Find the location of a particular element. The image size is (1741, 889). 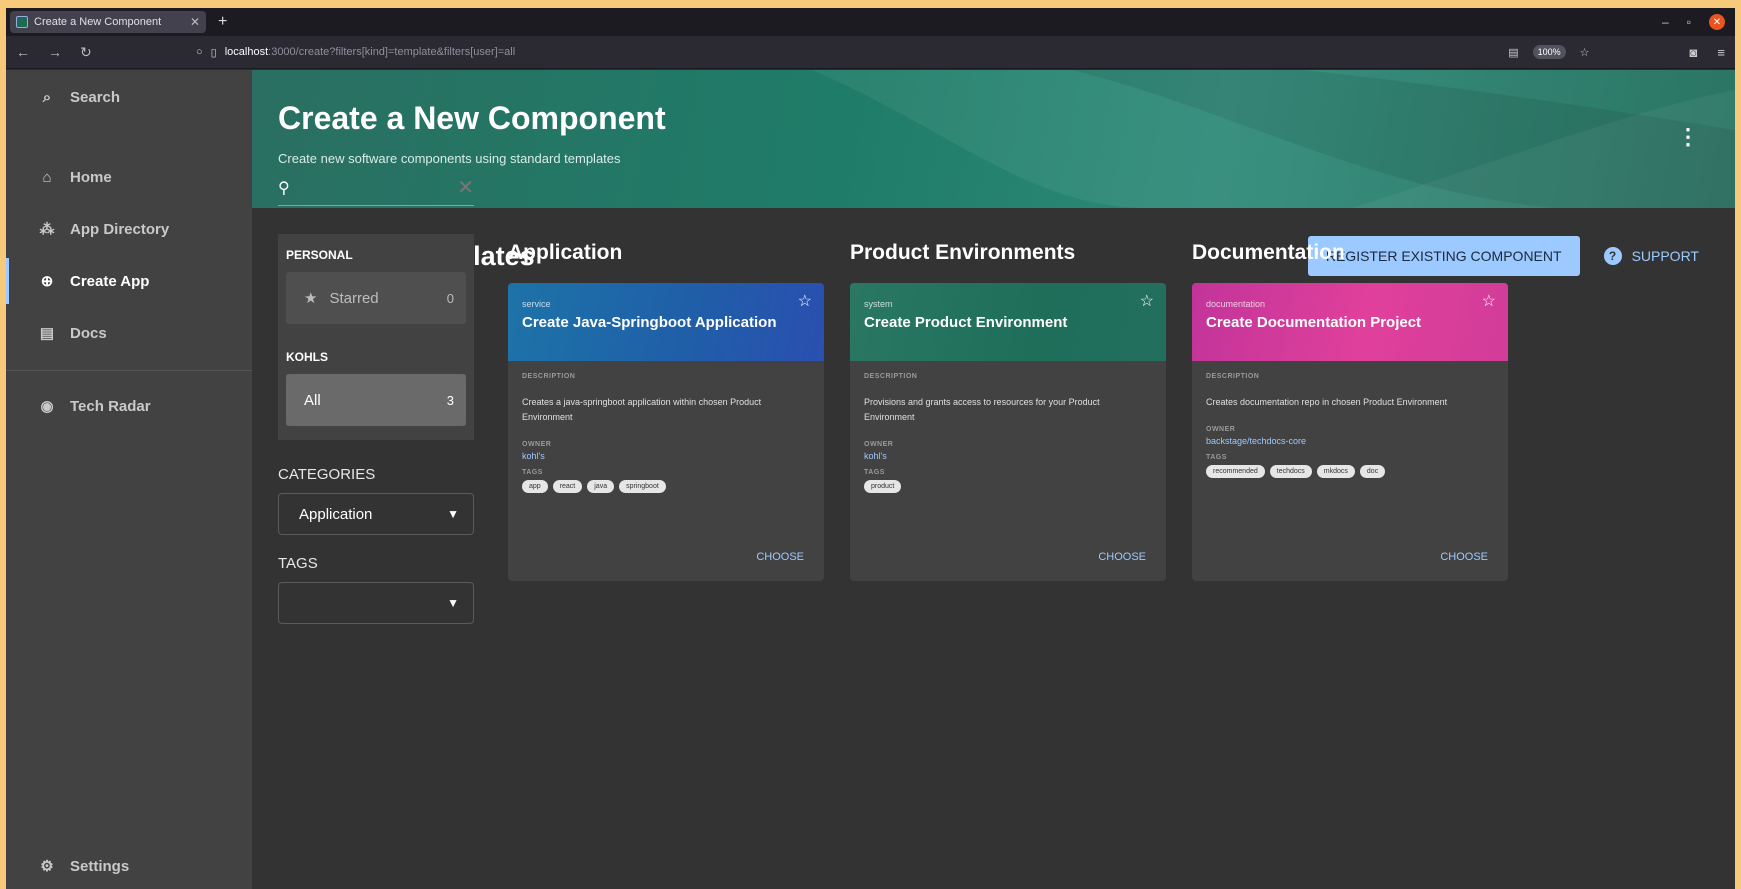

sidebar-item-label: Create App is located at coordinates (110, 281).